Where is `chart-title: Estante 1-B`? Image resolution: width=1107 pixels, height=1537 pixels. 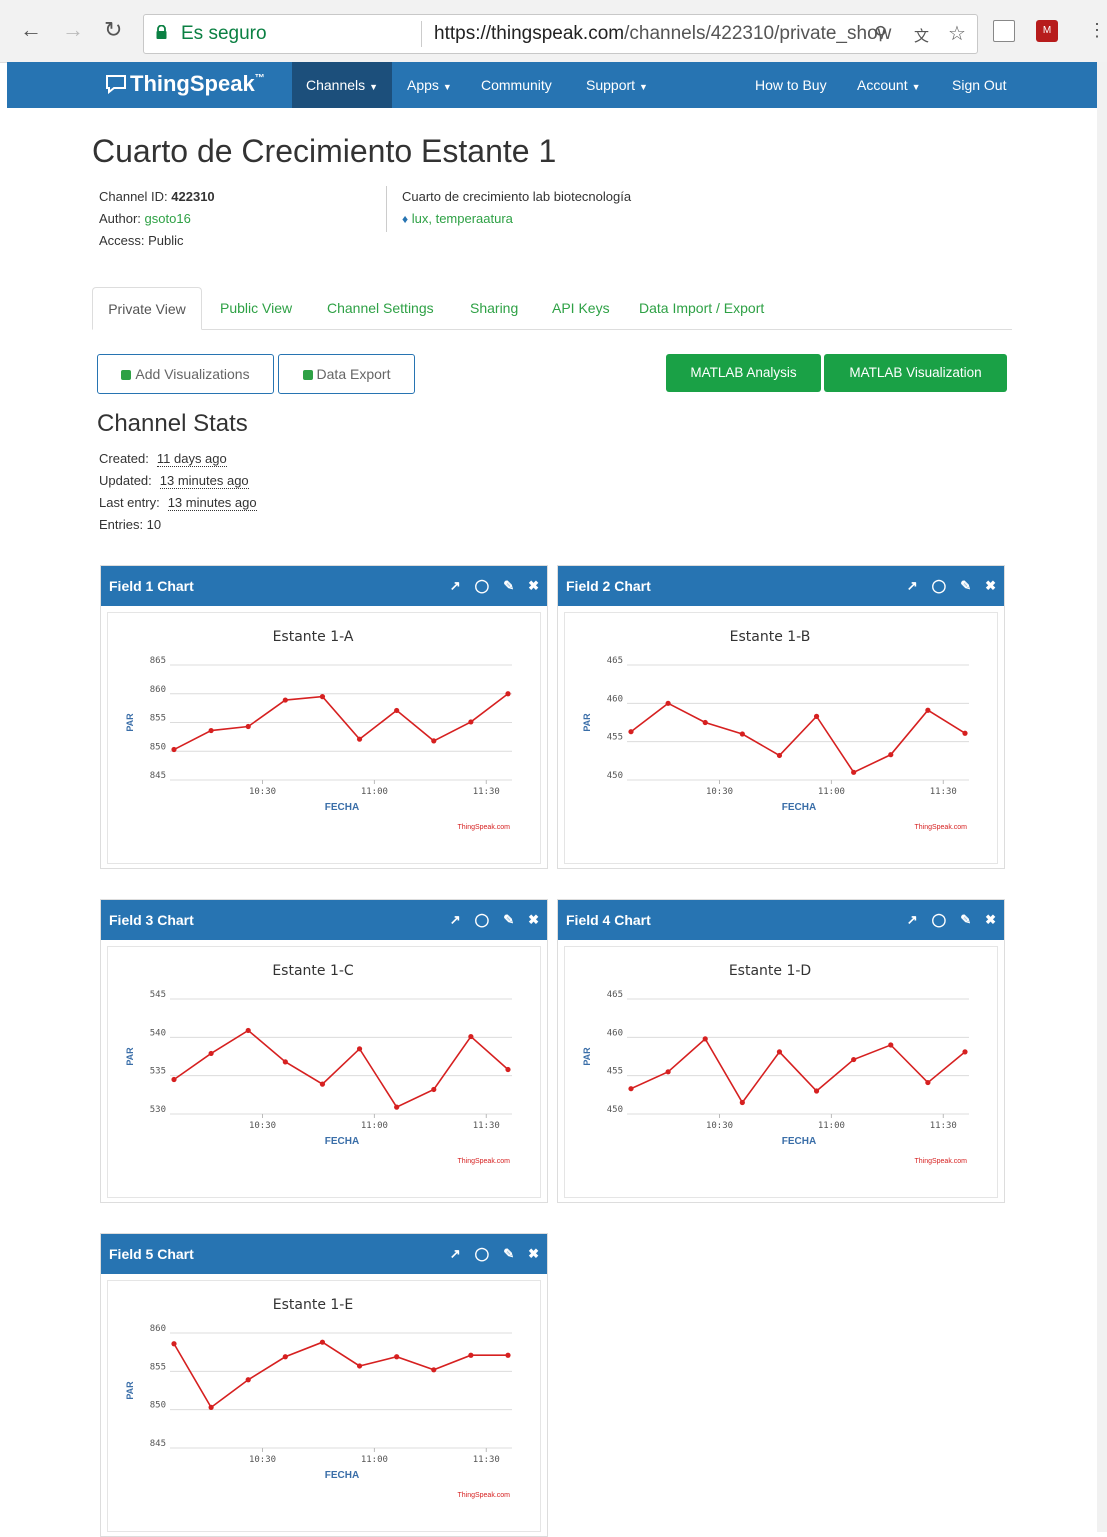
chart-title: Estante 1-B is located at coordinates (770, 637).